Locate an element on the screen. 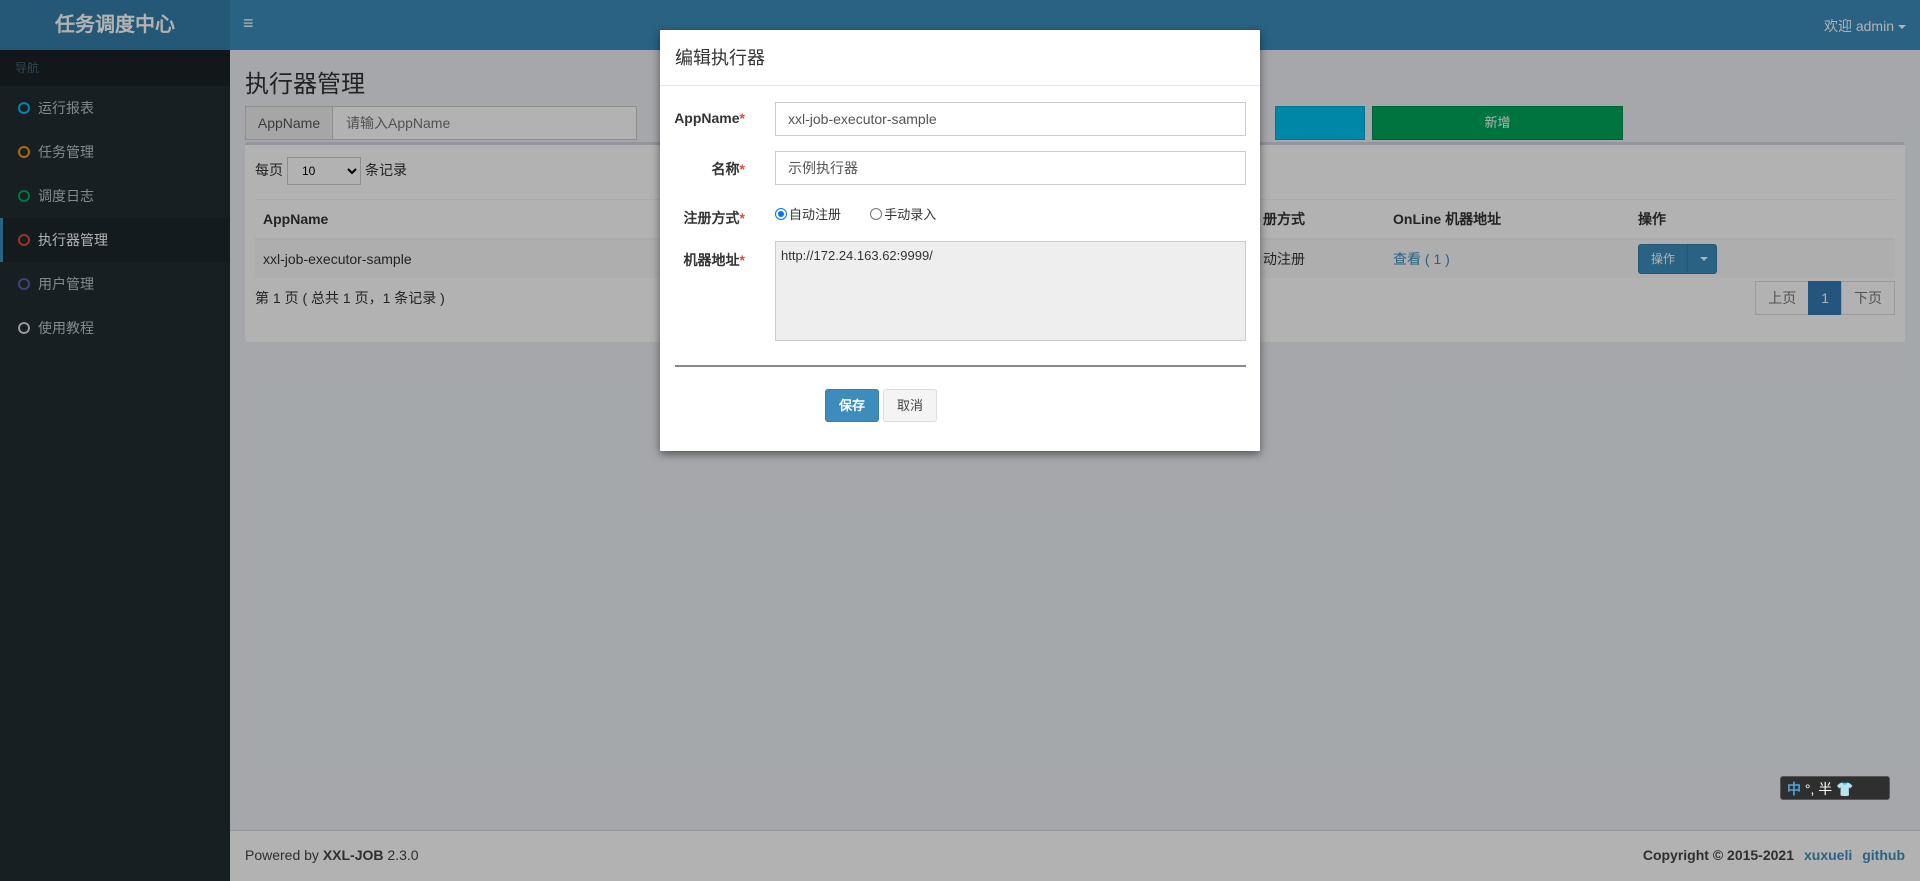 Image resolution: width=1920 pixels, height=881 pixels. cancel-button: 取消 is located at coordinates (910, 405).